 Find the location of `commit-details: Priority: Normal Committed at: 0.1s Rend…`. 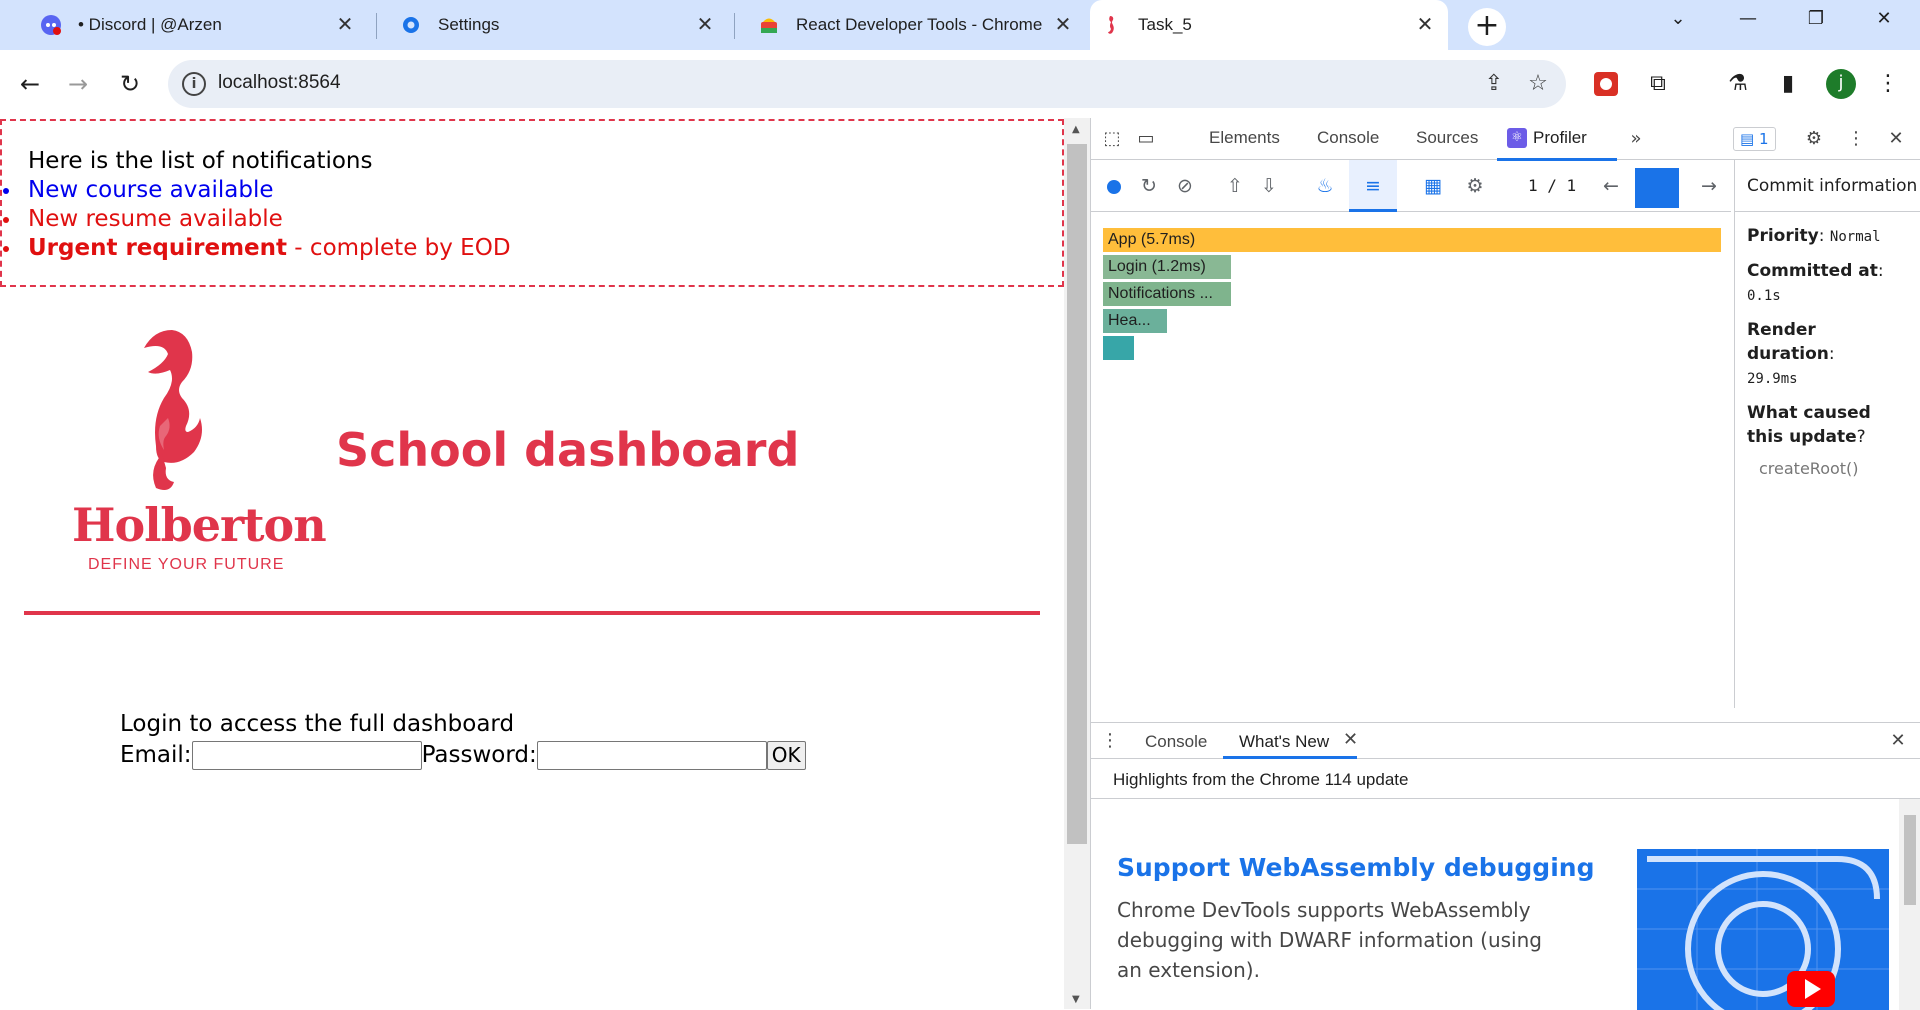

commit-details: Priority: Normal Committed at: 0.1s Rend… is located at coordinates (1827, 460).